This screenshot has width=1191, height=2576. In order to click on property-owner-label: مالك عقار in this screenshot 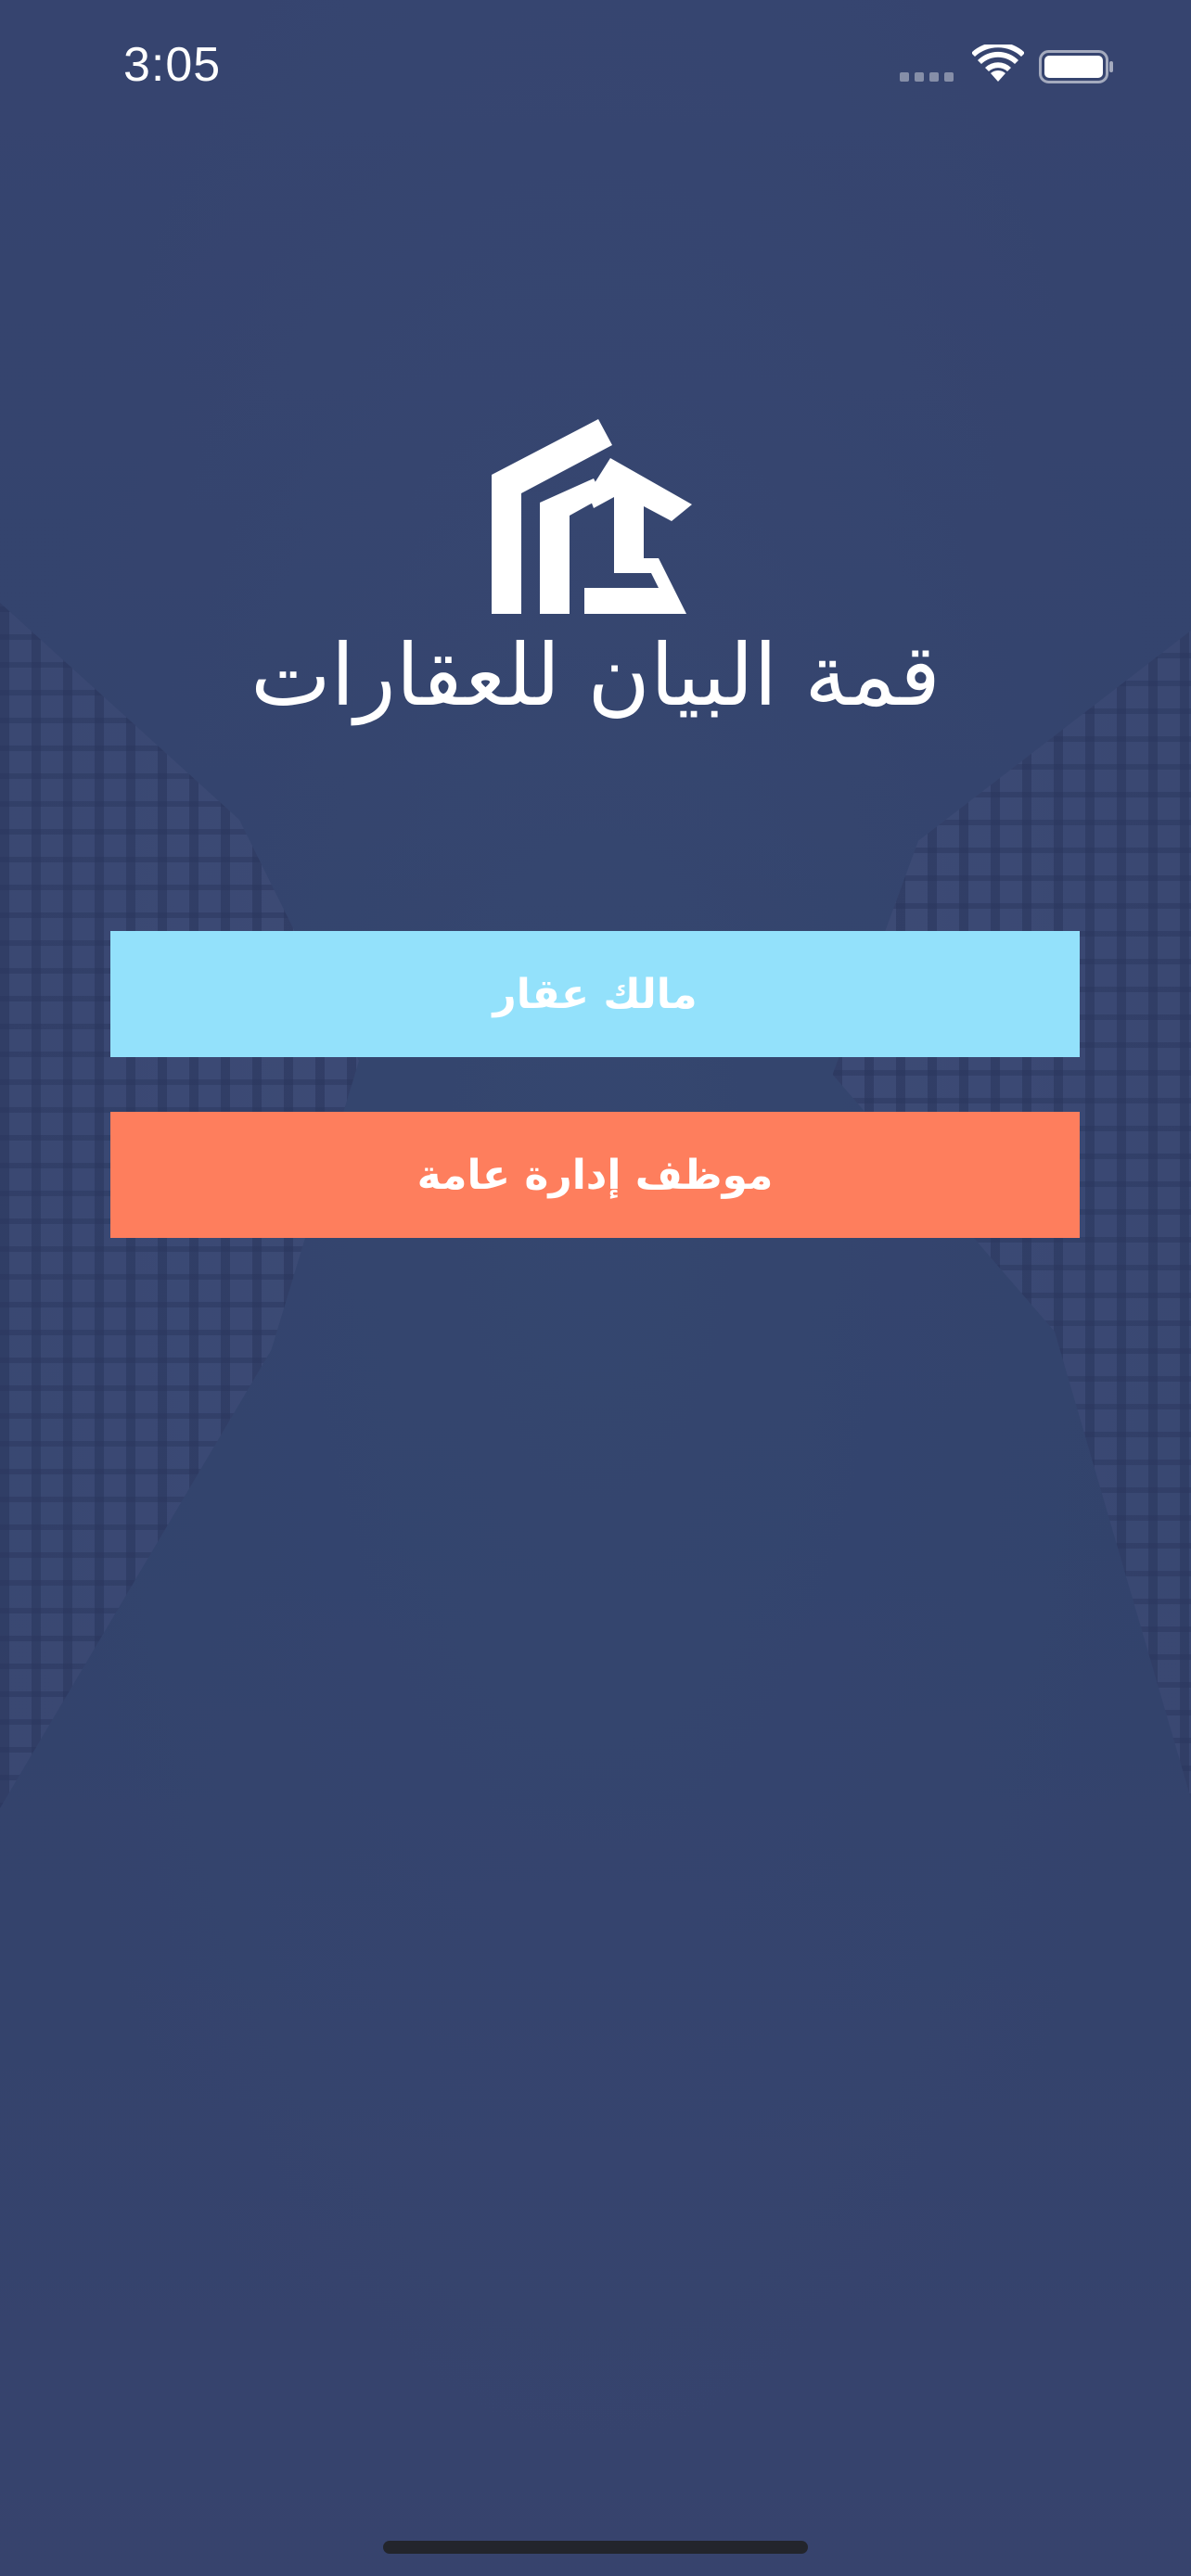, I will do `click(595, 994)`.